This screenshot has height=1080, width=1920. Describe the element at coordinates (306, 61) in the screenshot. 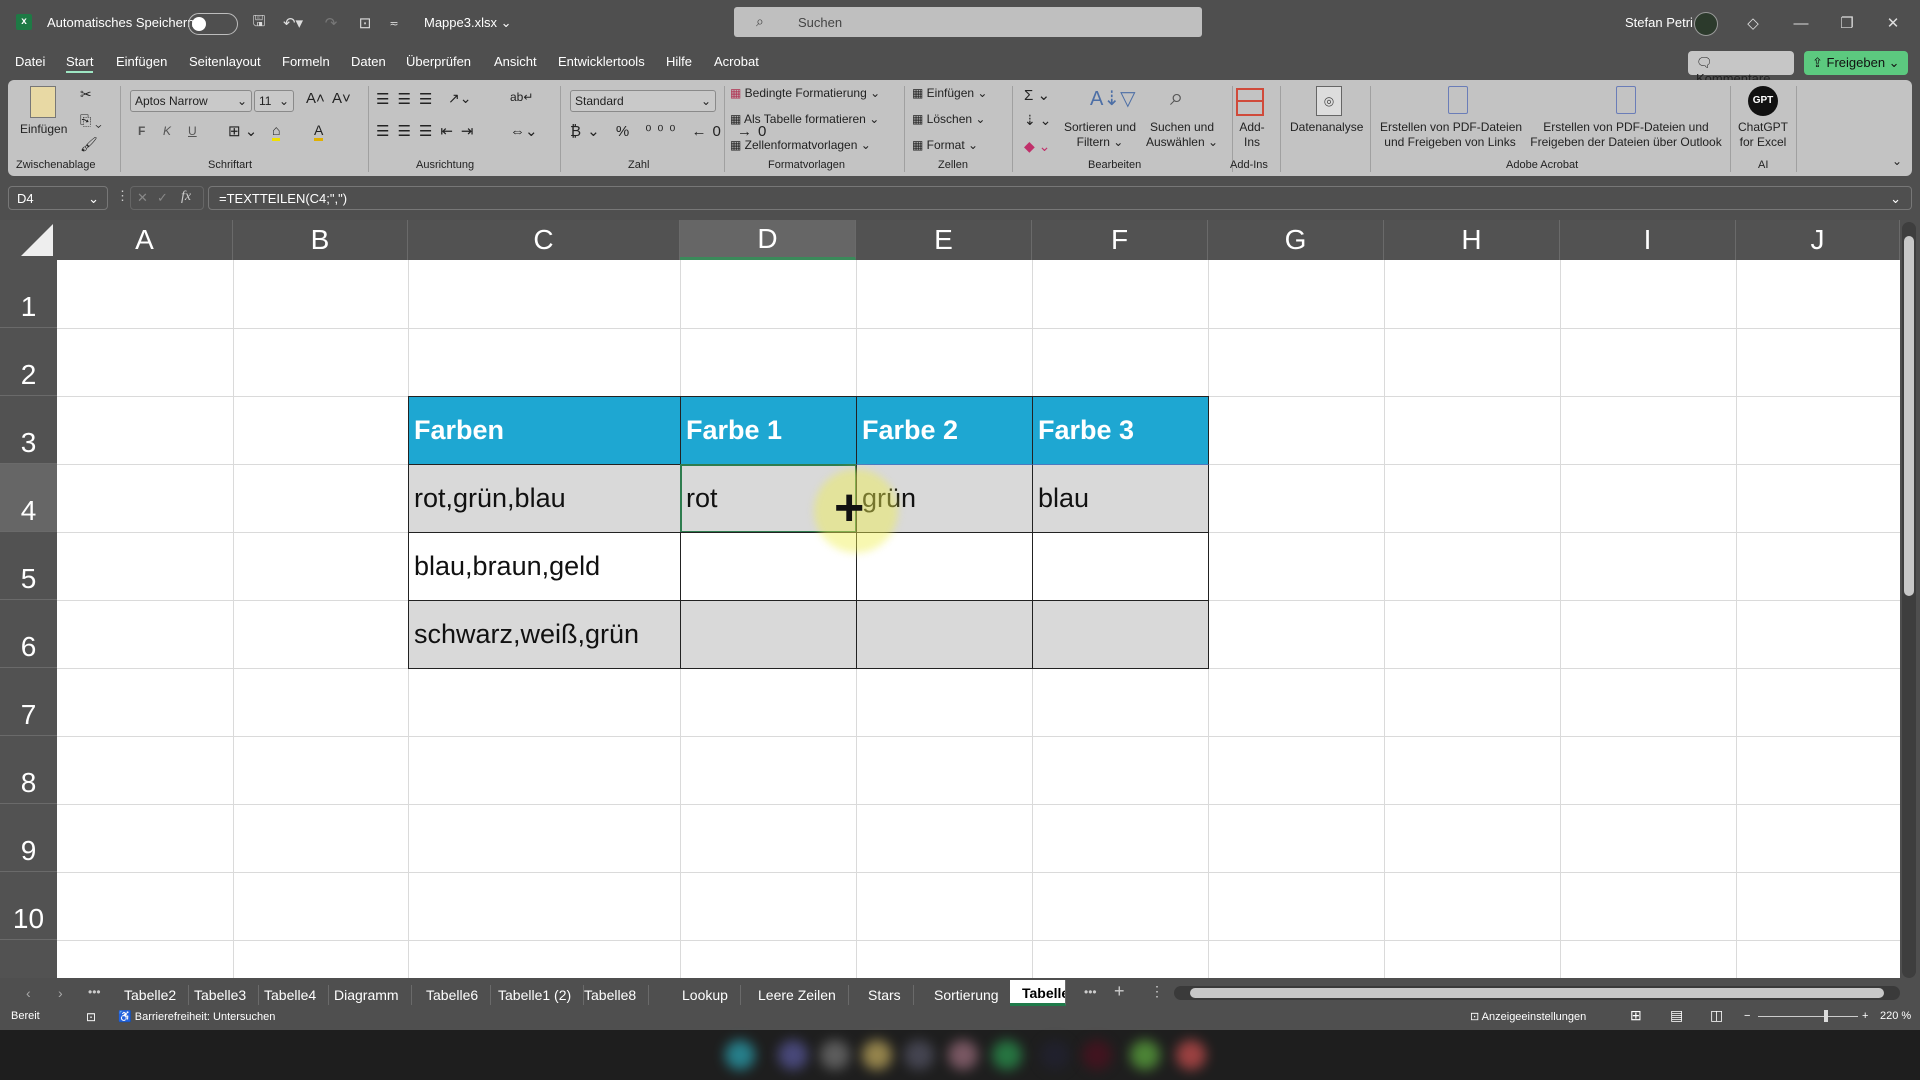

I see `menu-formeln: Formeln` at that location.